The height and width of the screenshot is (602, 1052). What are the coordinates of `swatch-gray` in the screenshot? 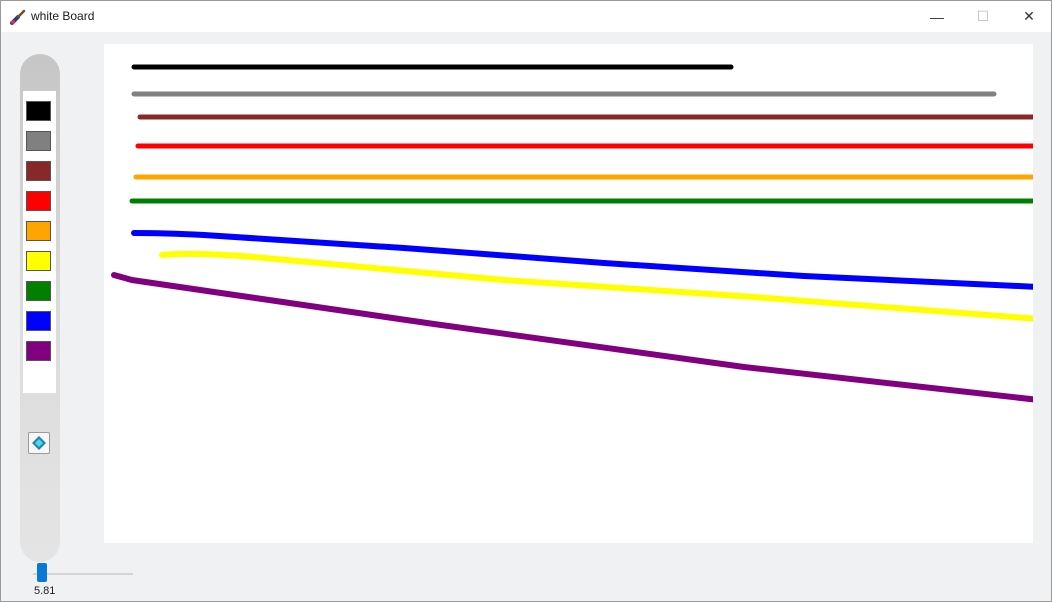 It's located at (38, 141).